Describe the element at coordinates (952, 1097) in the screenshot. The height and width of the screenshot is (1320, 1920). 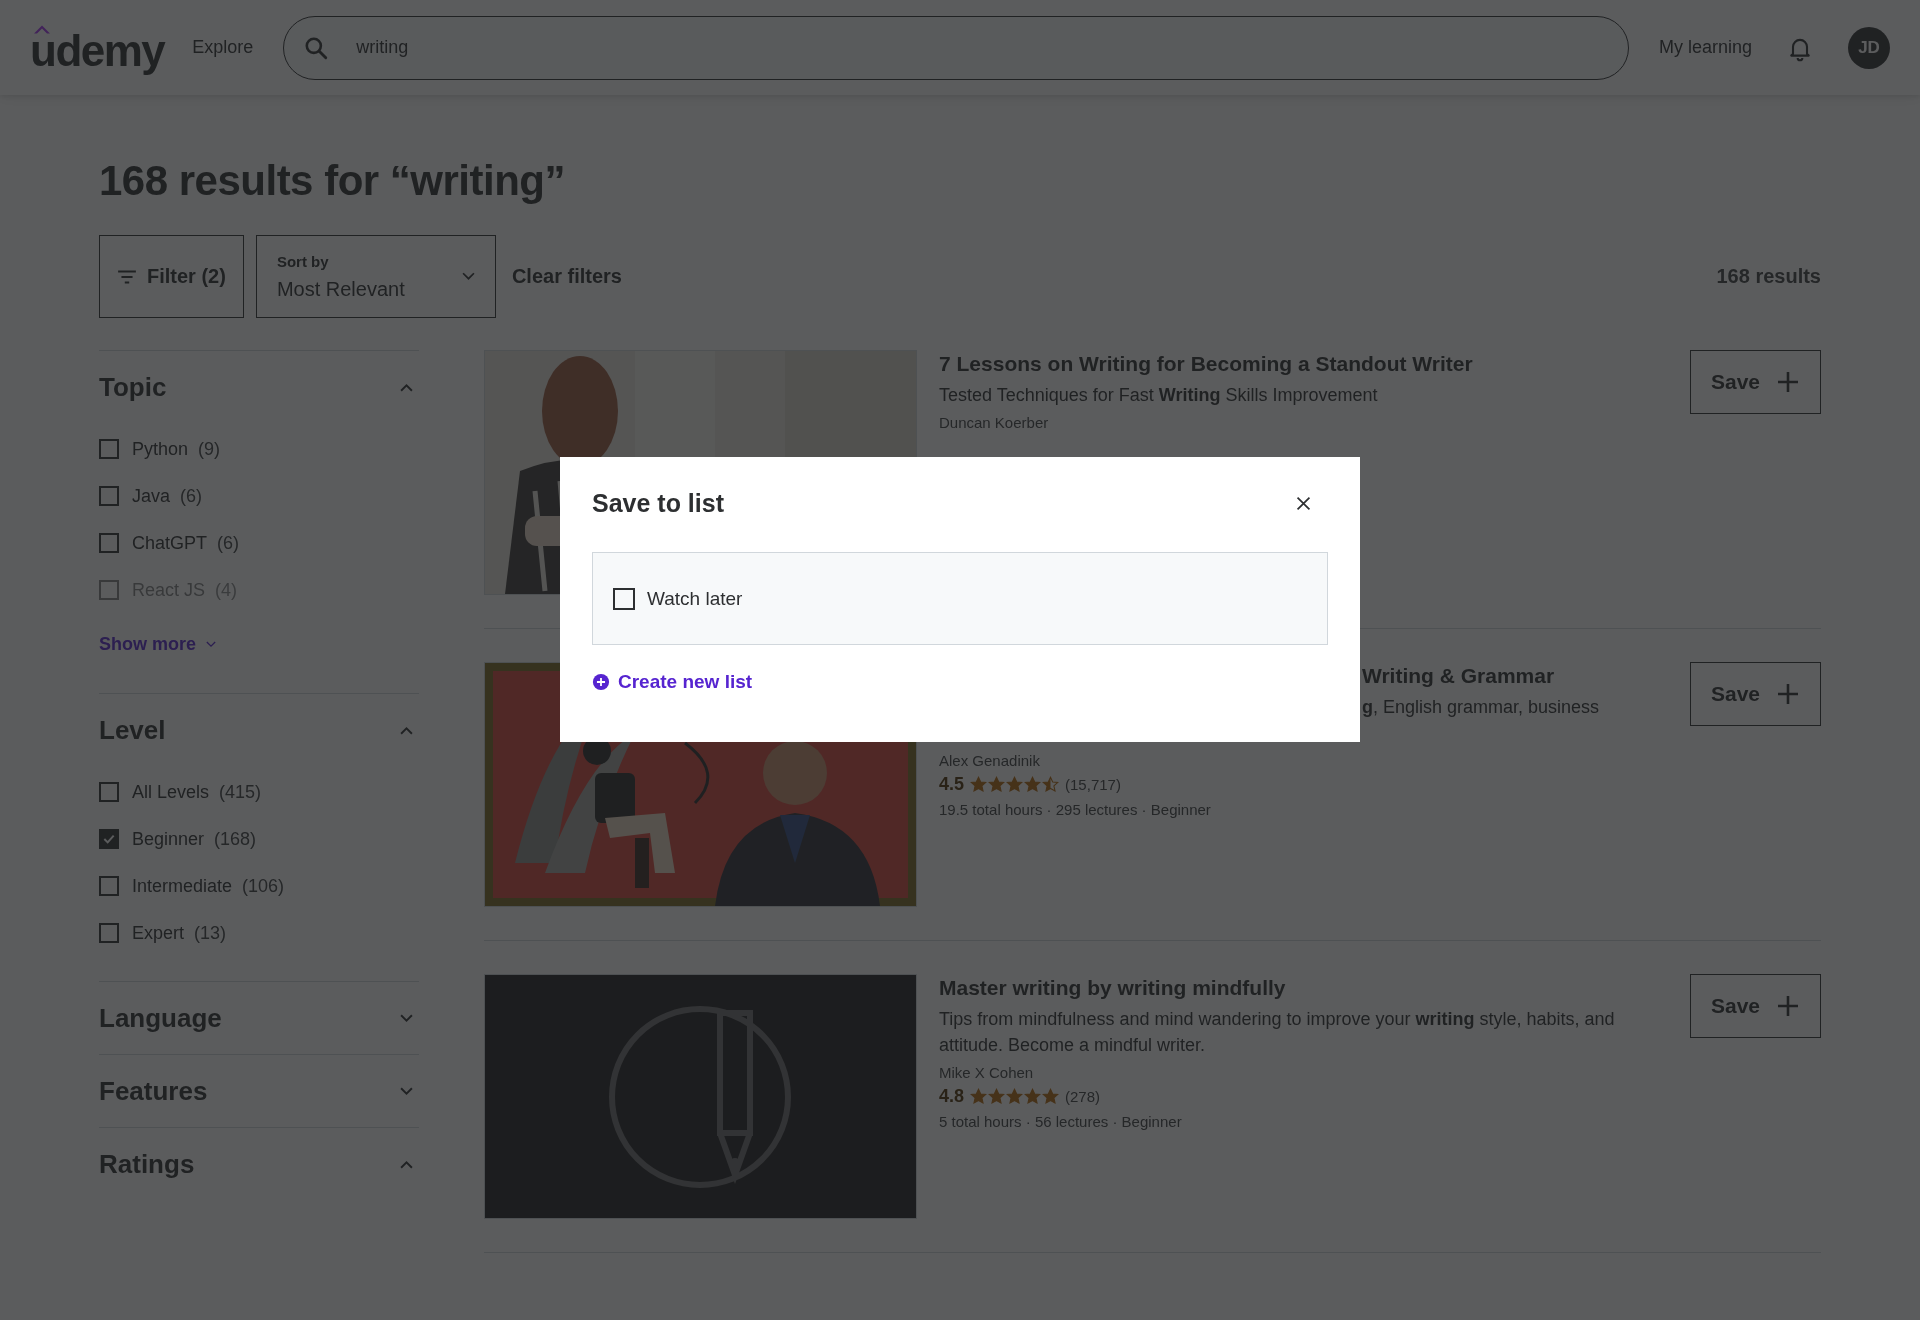
I see `rating-value: 4.8` at that location.